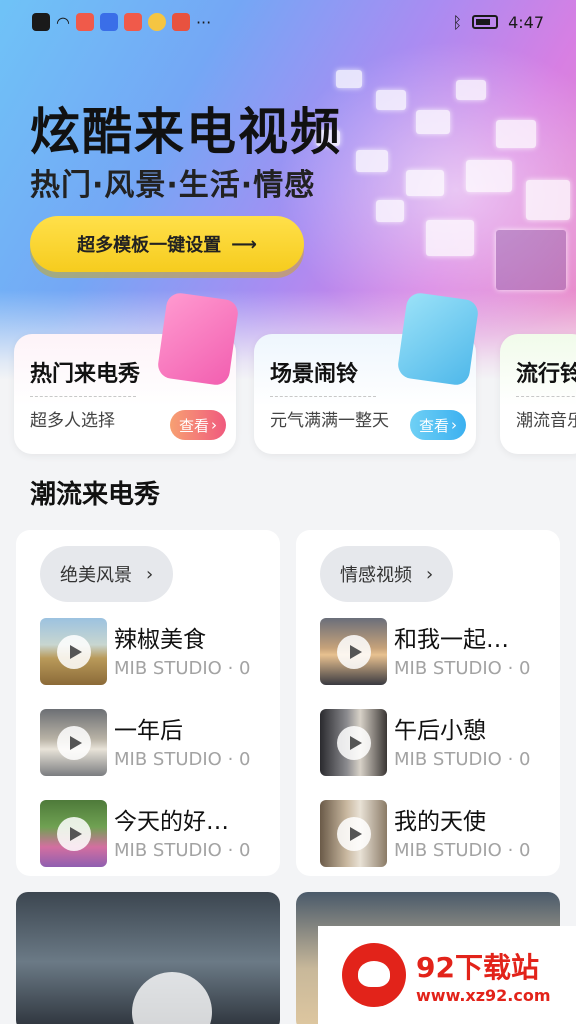  What do you see at coordinates (198, 339) in the screenshot?
I see `phone-illustration-icon` at bounding box center [198, 339].